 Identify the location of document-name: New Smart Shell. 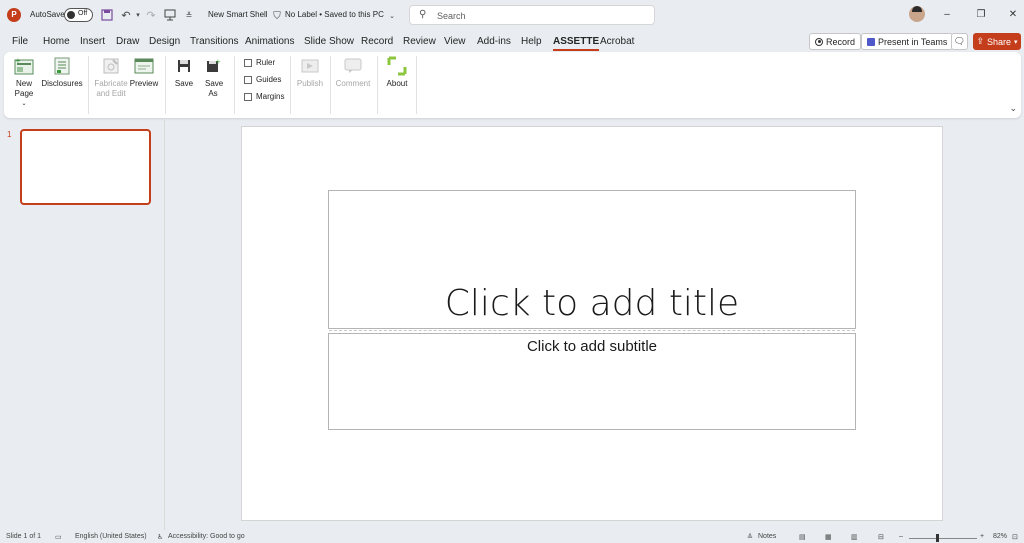
(238, 14).